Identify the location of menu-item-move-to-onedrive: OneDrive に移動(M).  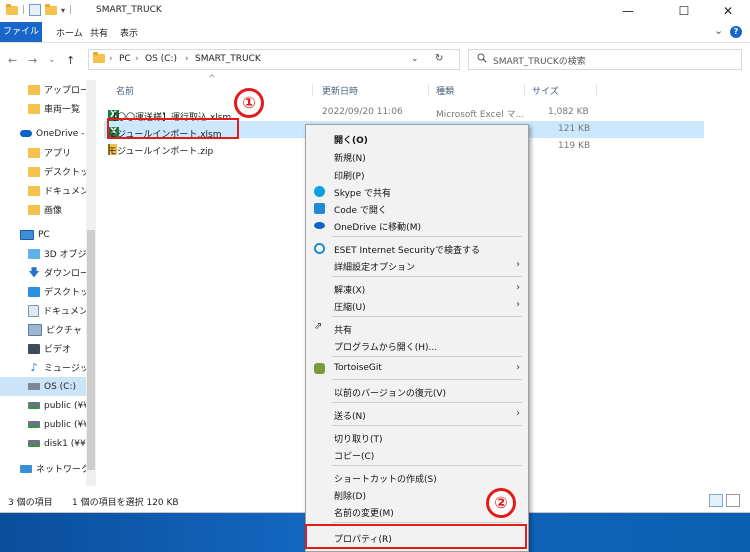
(417, 225).